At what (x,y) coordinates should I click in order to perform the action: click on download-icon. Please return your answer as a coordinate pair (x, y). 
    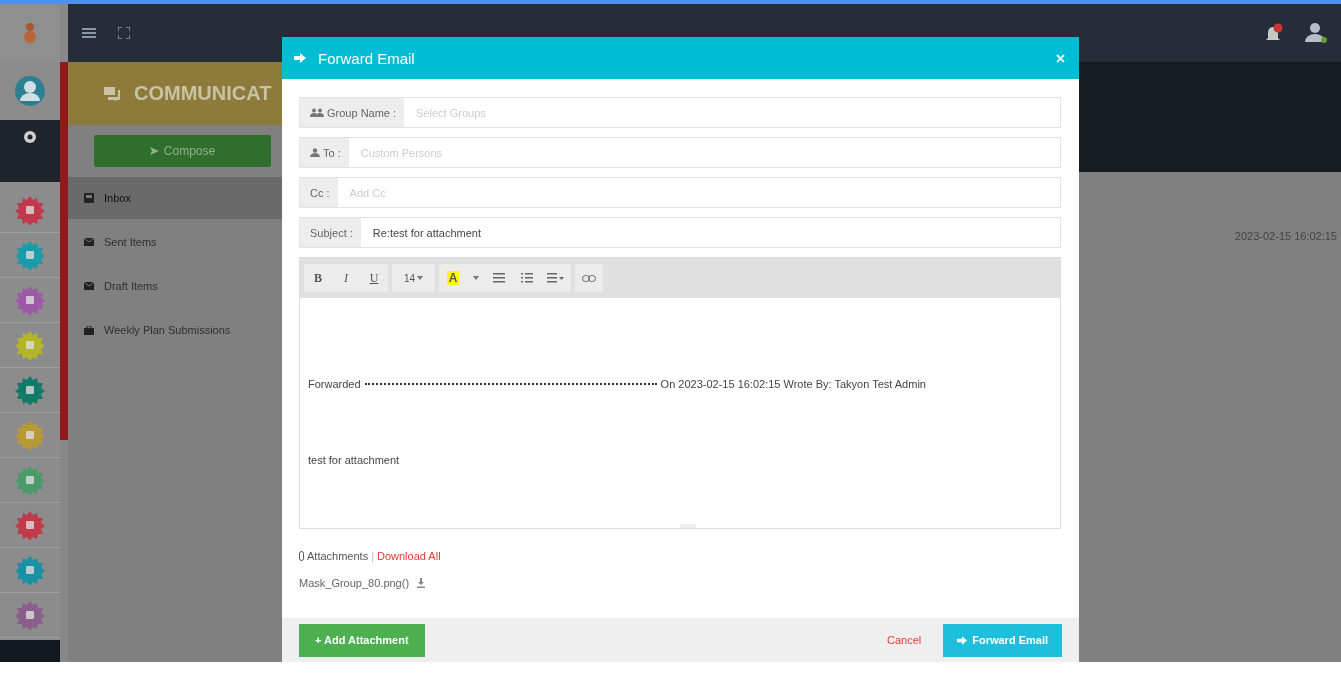
    Looking at the image, I should click on (421, 583).